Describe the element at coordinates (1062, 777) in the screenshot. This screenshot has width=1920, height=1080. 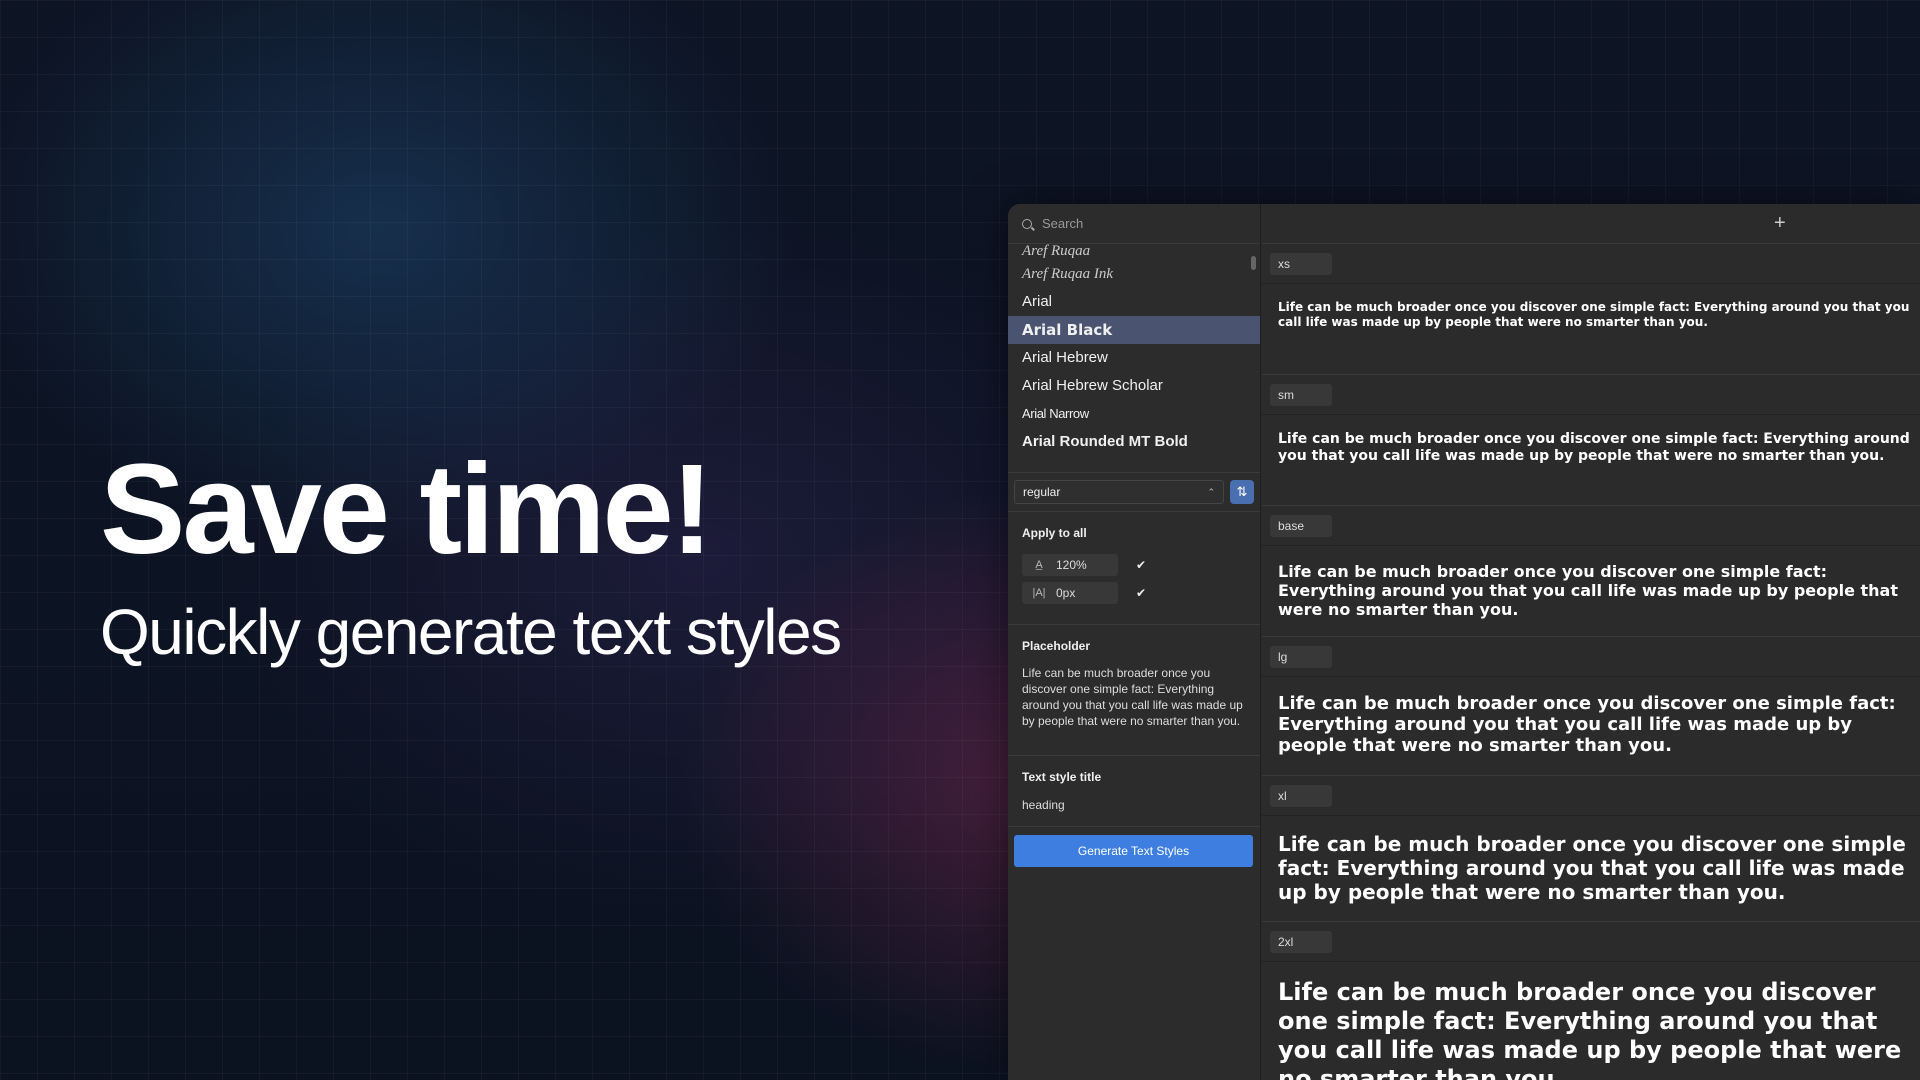
I see `text-style-title-label: Text style title` at that location.